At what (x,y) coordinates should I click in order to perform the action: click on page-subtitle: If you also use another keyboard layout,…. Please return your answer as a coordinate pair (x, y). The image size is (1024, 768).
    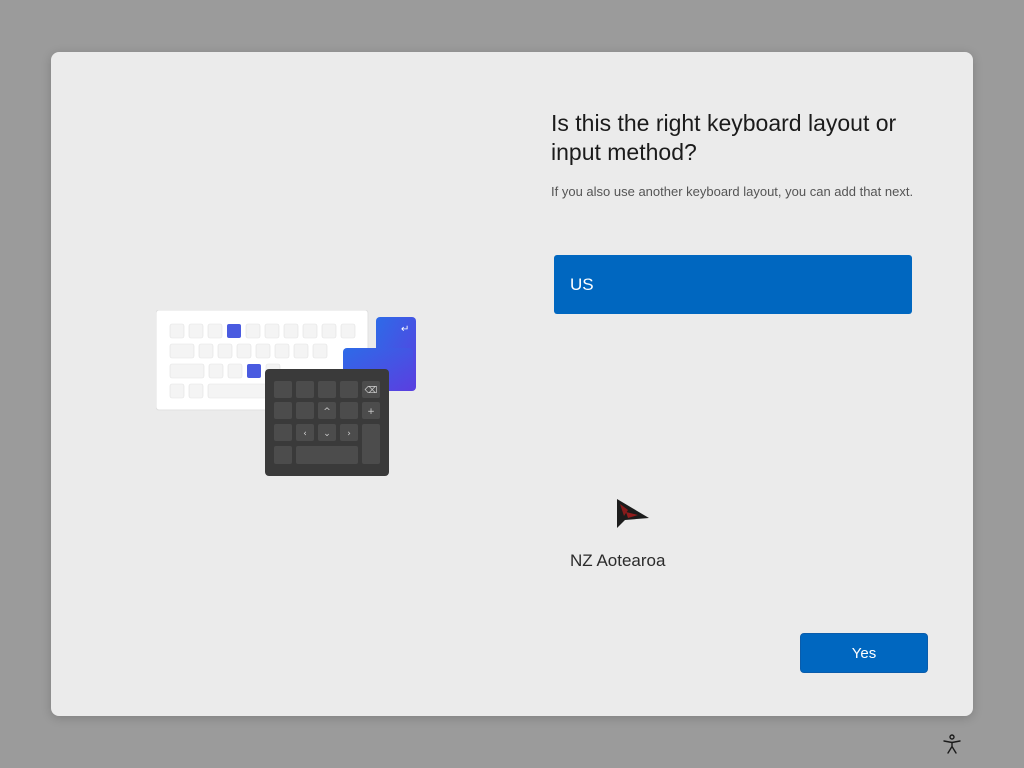
    Looking at the image, I should click on (732, 191).